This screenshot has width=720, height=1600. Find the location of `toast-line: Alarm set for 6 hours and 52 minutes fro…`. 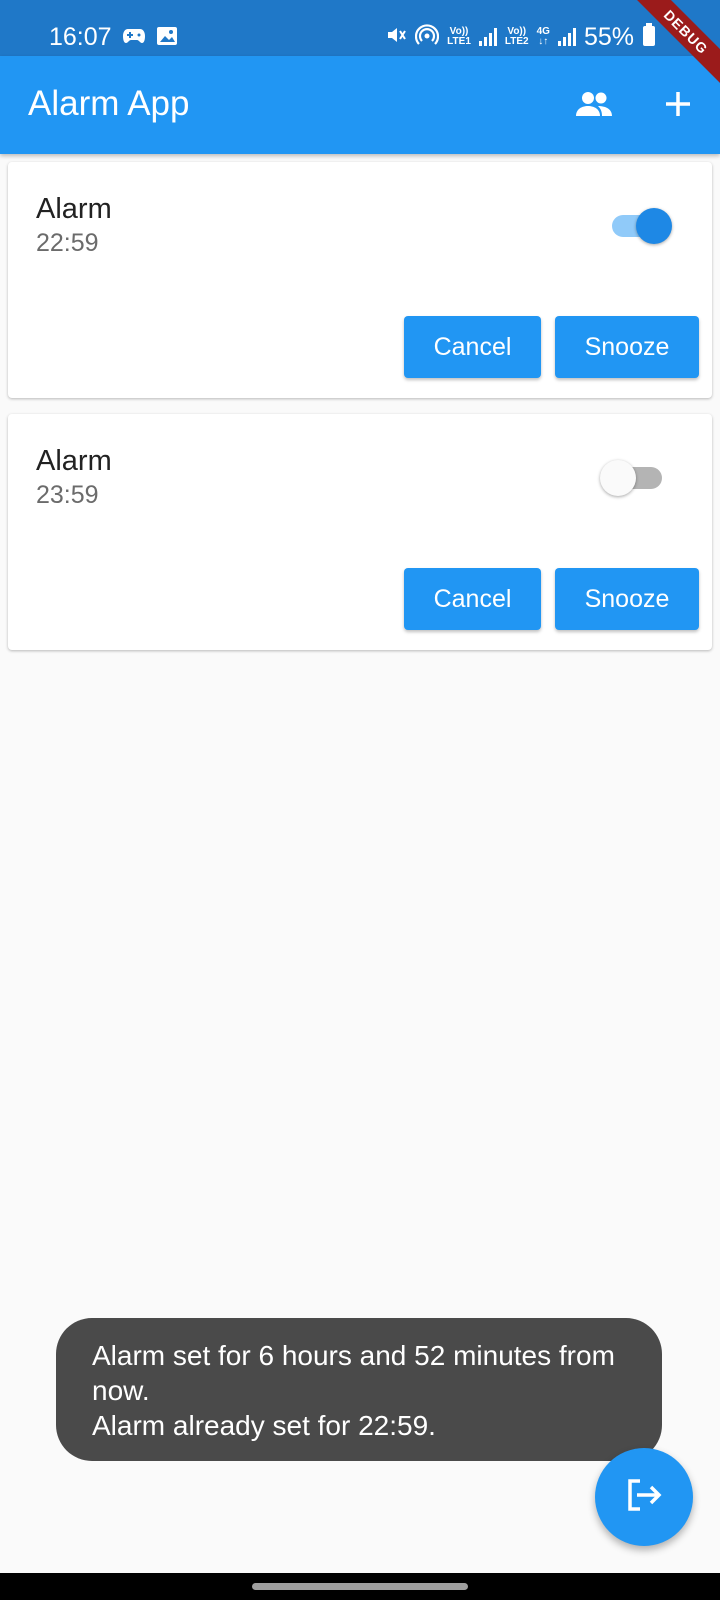

toast-line: Alarm set for 6 hours and 52 minutes fro… is located at coordinates (353, 1373).